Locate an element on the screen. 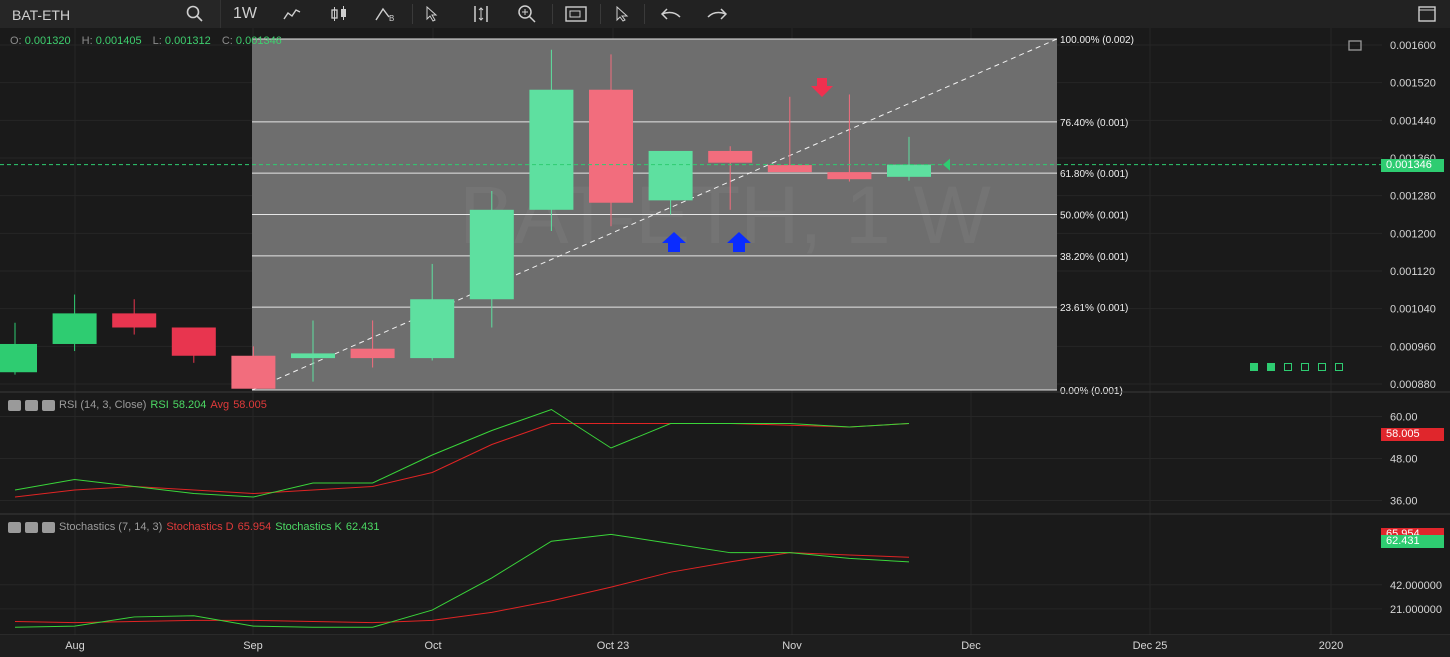 This screenshot has height=657, width=1450. time-axis-label: Oct is located at coordinates (432, 646).